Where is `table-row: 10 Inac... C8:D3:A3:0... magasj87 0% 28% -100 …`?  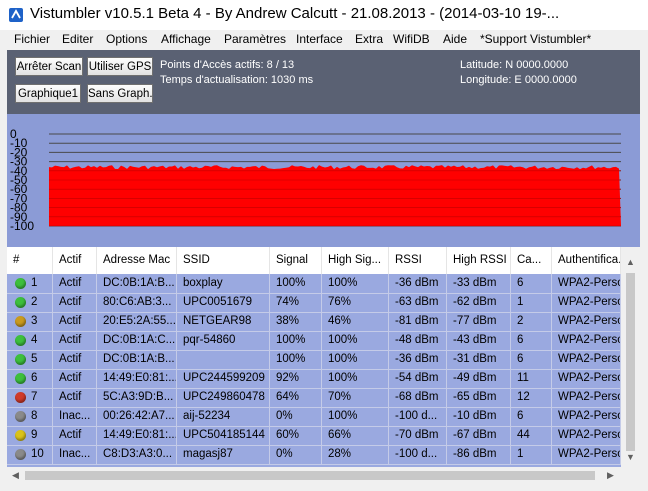
table-row: 10 Inac... C8:D3:A3:0... magasj87 0% 28% -100 … is located at coordinates (314, 455).